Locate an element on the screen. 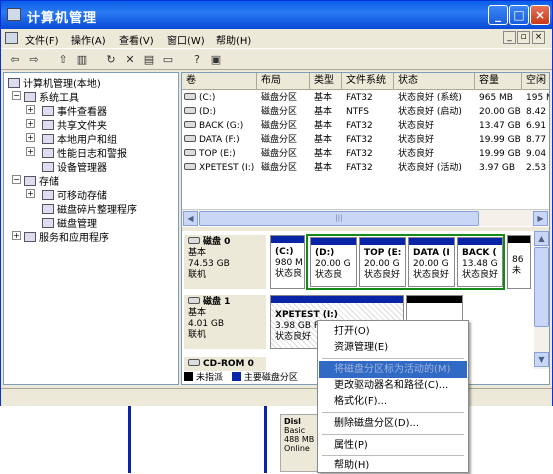  maximize-button: □ is located at coordinates (519, 15).